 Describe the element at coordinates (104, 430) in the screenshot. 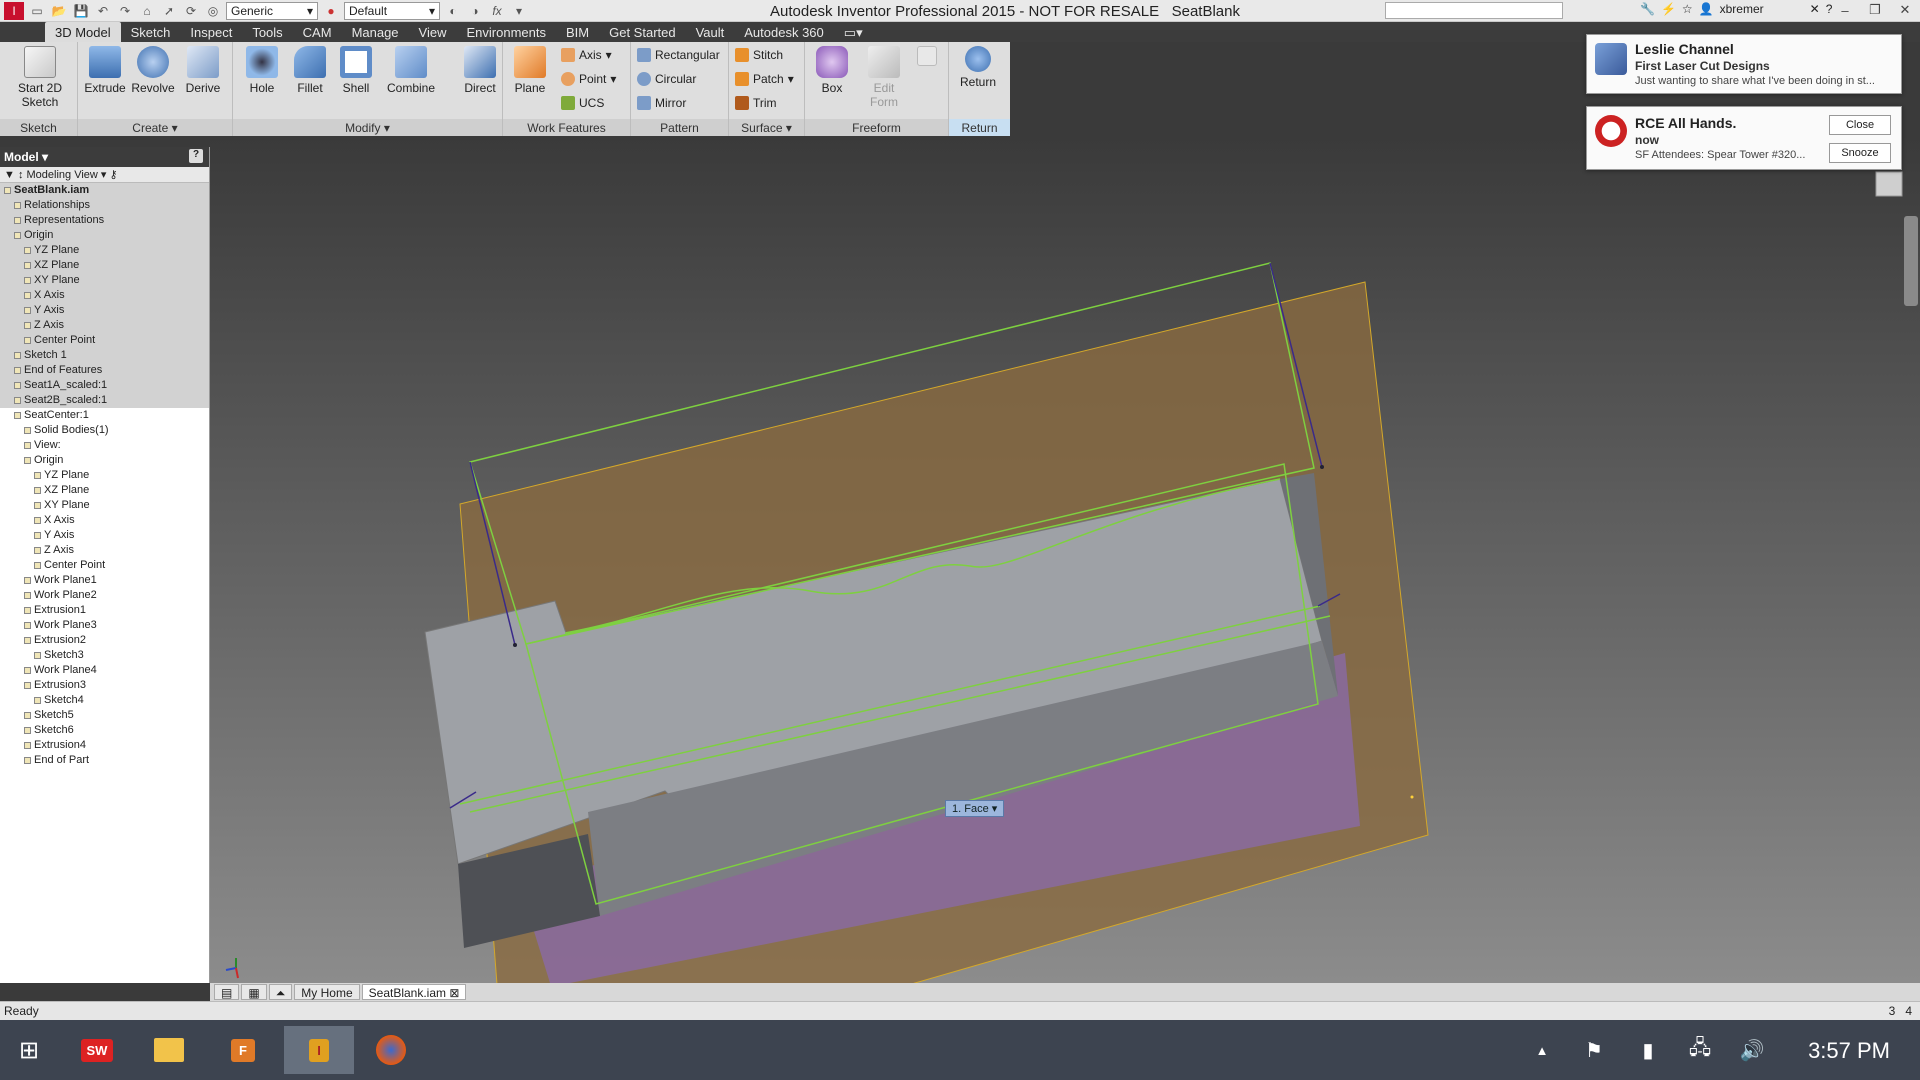

I see `tree-item: Solid Bodies(1)` at that location.